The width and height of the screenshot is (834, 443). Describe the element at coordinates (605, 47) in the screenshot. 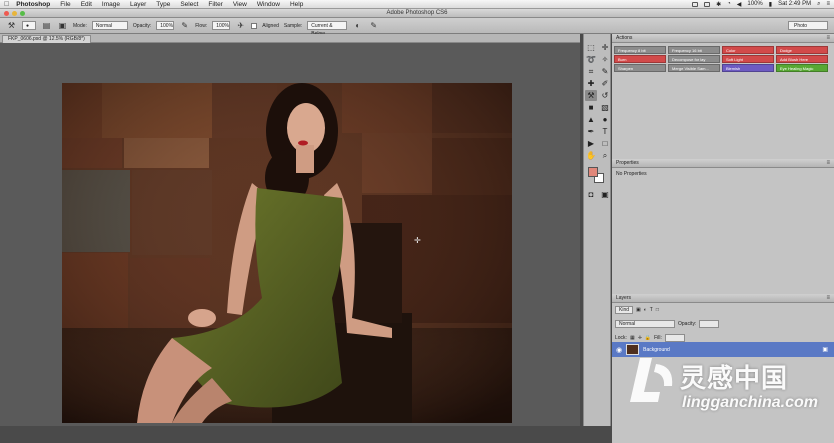

I see `move-tool-icon: ✛` at that location.